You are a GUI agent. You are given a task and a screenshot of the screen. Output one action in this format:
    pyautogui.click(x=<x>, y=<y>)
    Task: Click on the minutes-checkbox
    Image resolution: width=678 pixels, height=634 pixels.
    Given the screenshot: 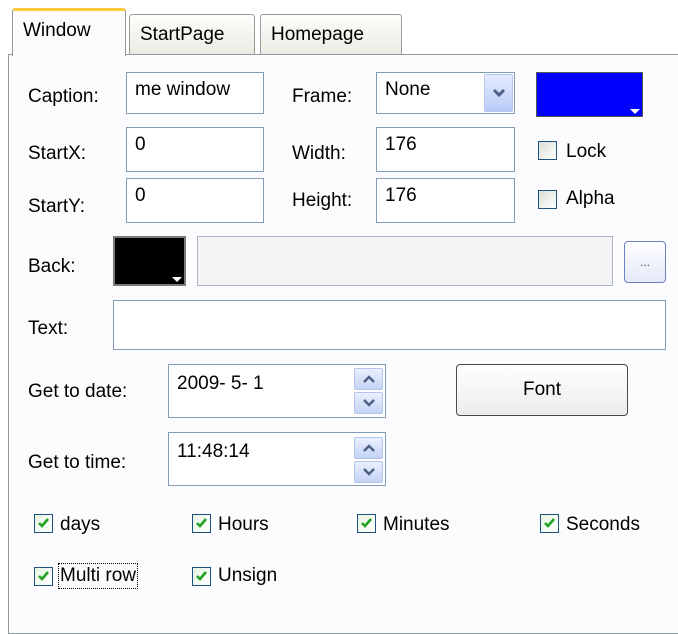 What is the action you would take?
    pyautogui.click(x=366, y=523)
    